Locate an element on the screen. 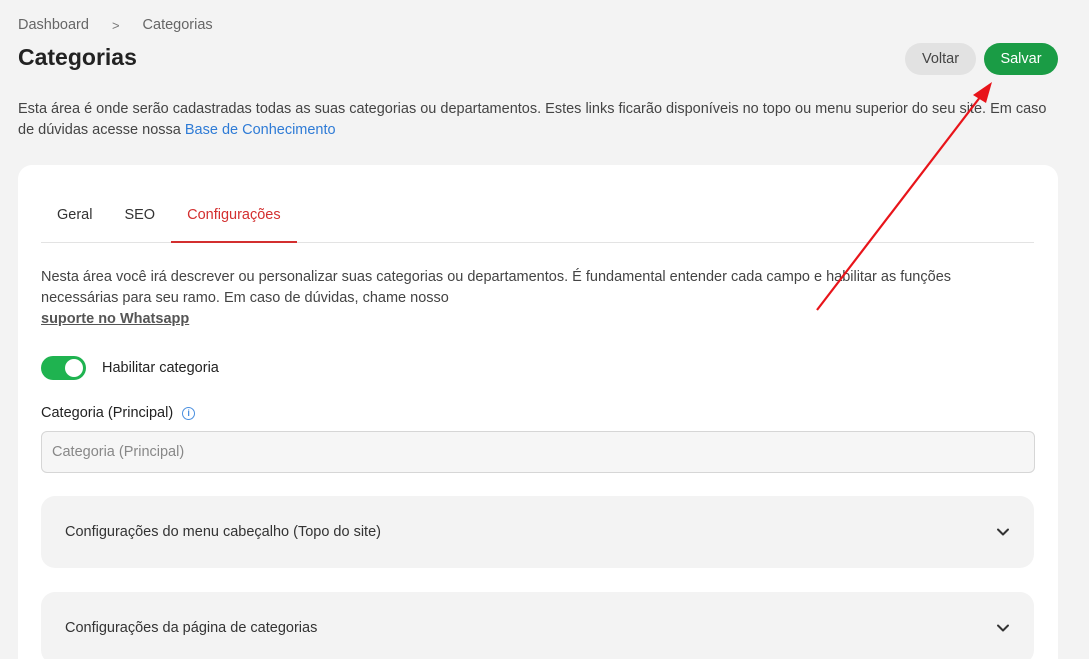 The height and width of the screenshot is (659, 1089). main-category-label: Categoria (Principal) i is located at coordinates (118, 413).